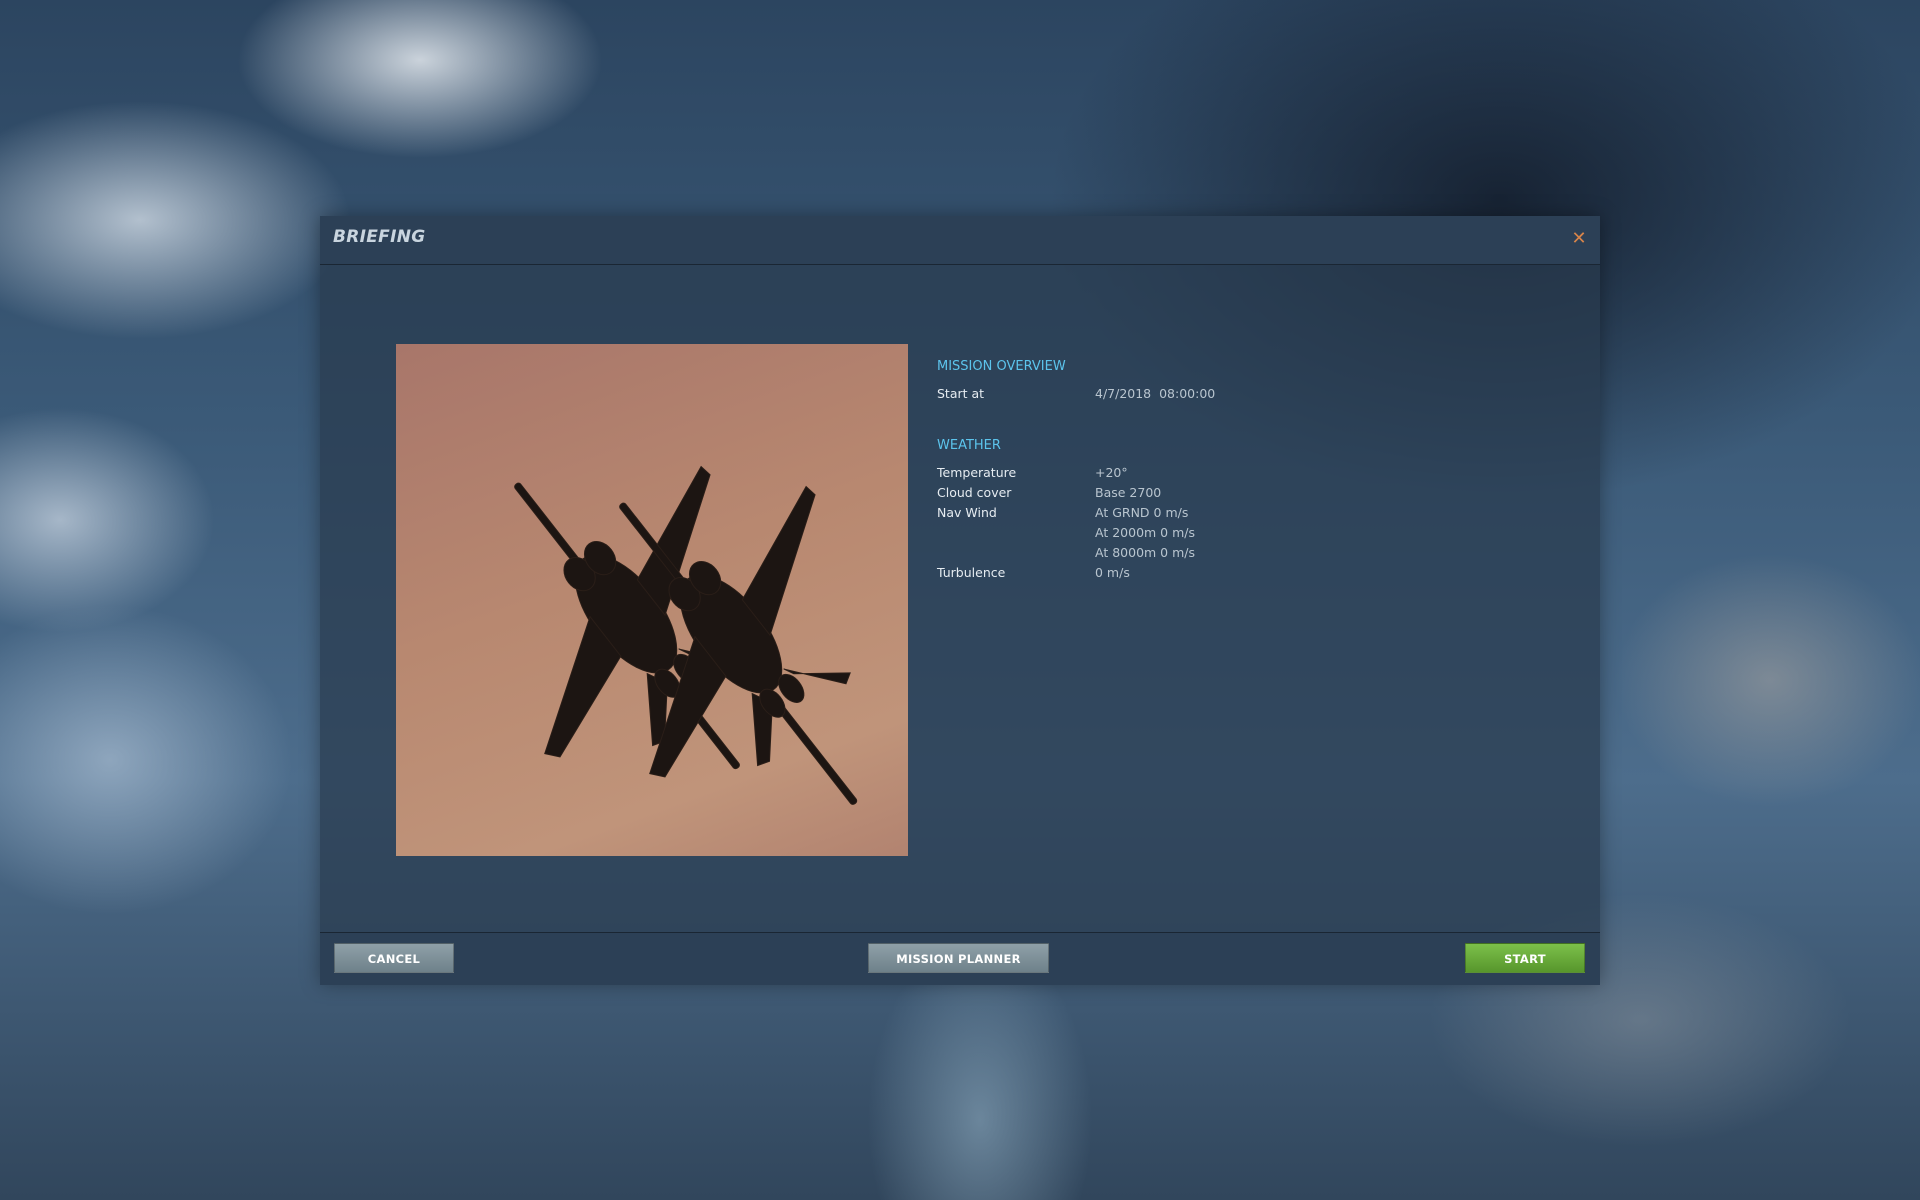 This screenshot has width=1920, height=1200. Describe the element at coordinates (1112, 572) in the screenshot. I see `turbulence-value: 0 m/s` at that location.